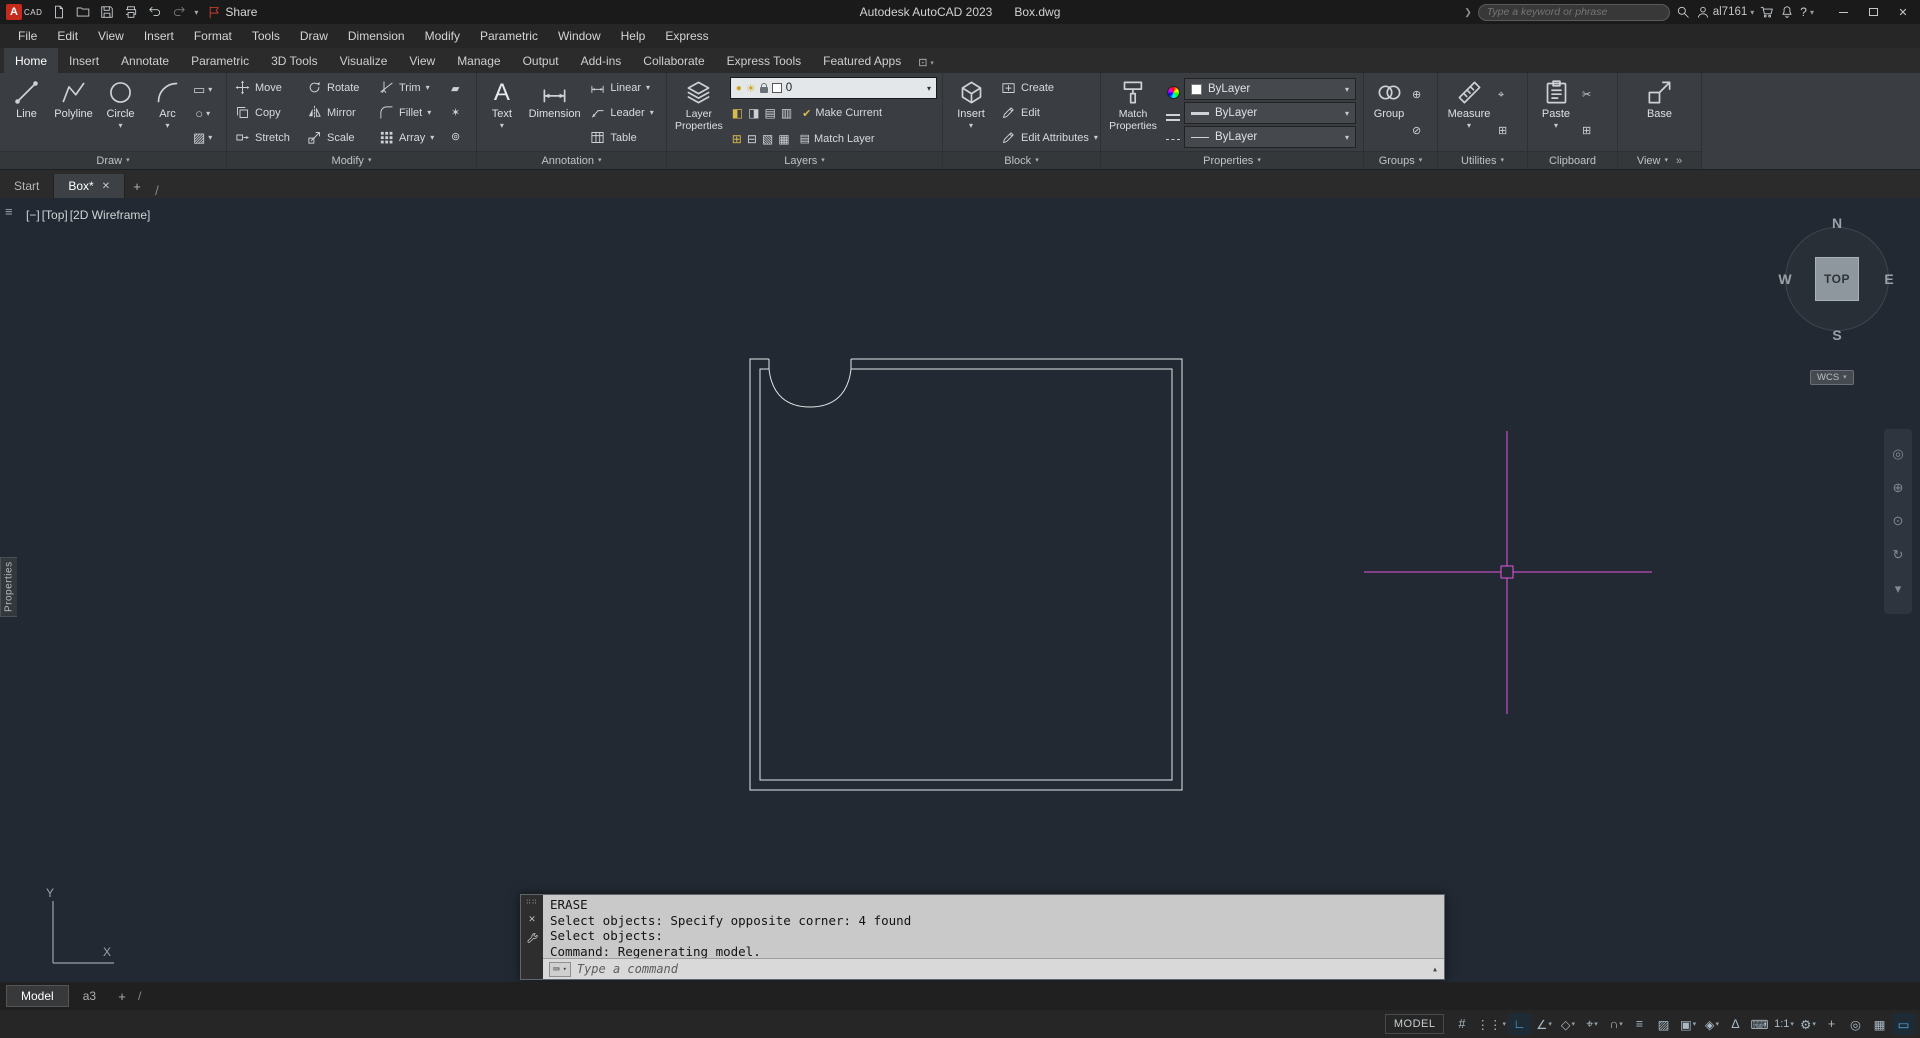 The image size is (1920, 1038). Describe the element at coordinates (90, 186) in the screenshot. I see `file-tab-box: Box* ✕` at that location.